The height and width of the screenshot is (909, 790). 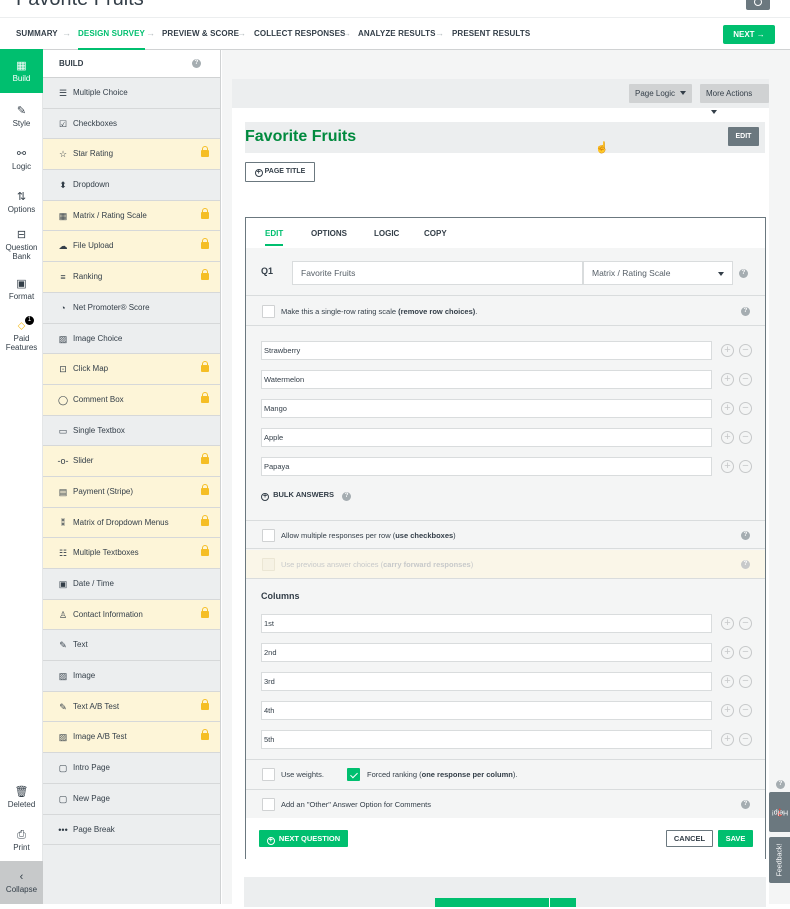 What do you see at coordinates (131, 799) in the screenshot?
I see `question-type-item: ▢ New Page` at bounding box center [131, 799].